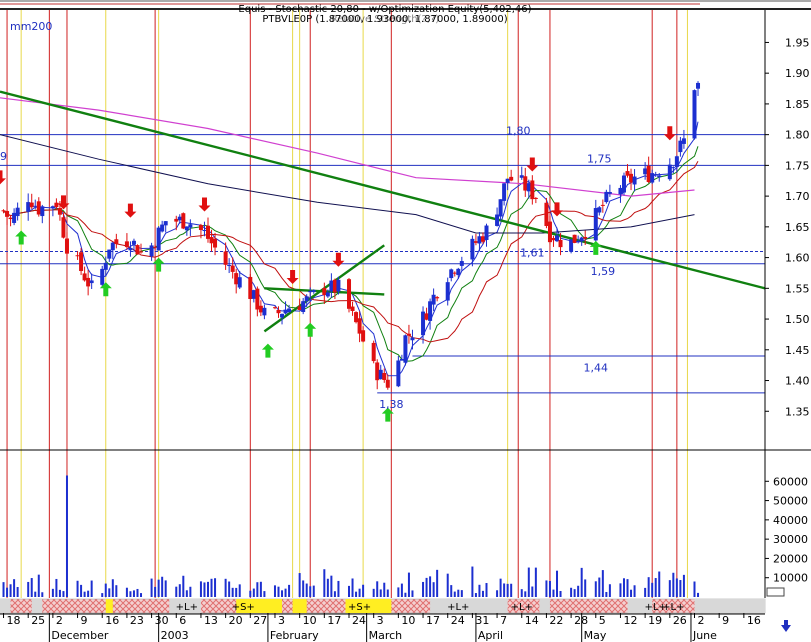 The width and height of the screenshot is (811, 642). What do you see at coordinates (334, 620) in the screenshot?
I see `x-tick-label-13: 17` at bounding box center [334, 620].